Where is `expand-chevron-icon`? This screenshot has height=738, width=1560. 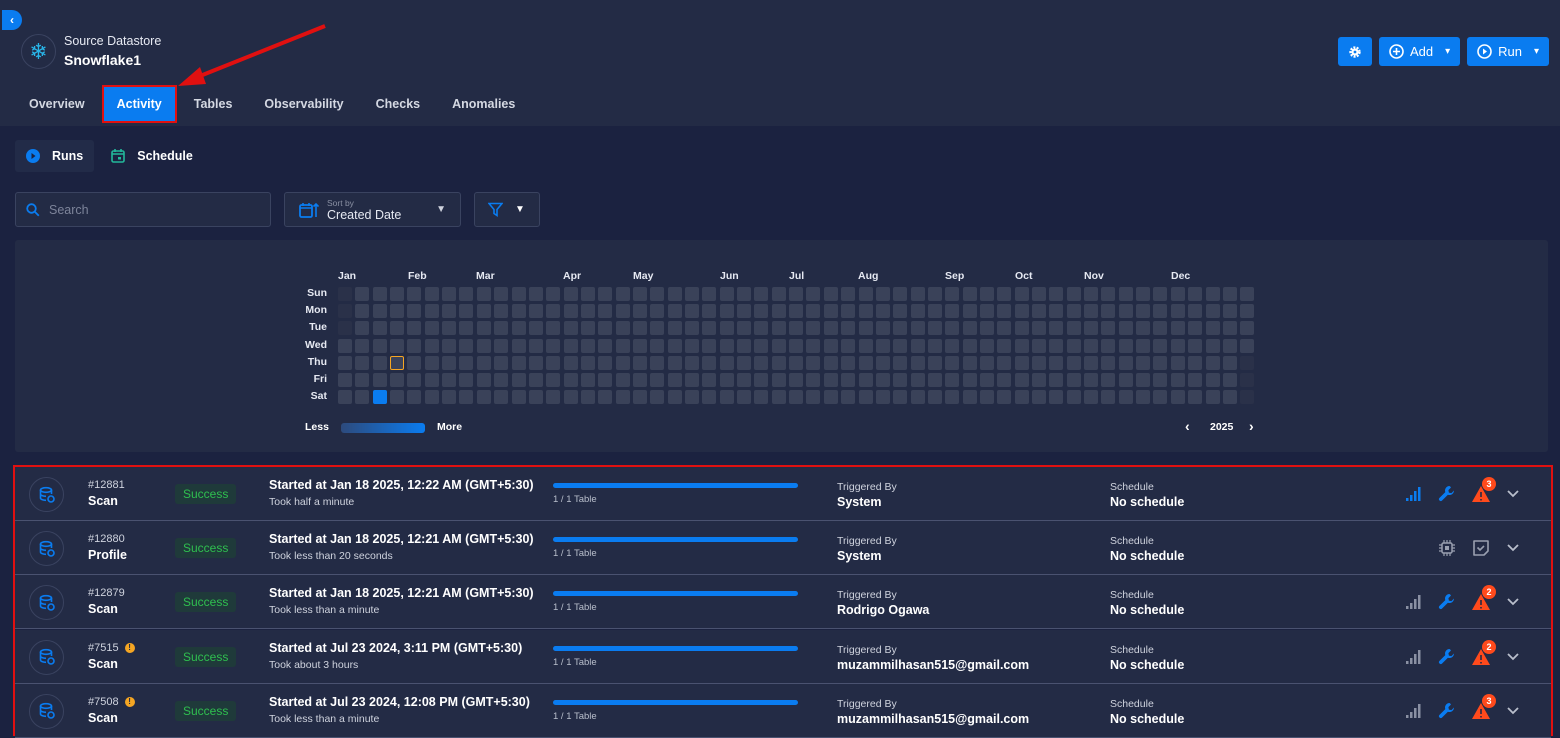
expand-chevron-icon is located at coordinates (1513, 657).